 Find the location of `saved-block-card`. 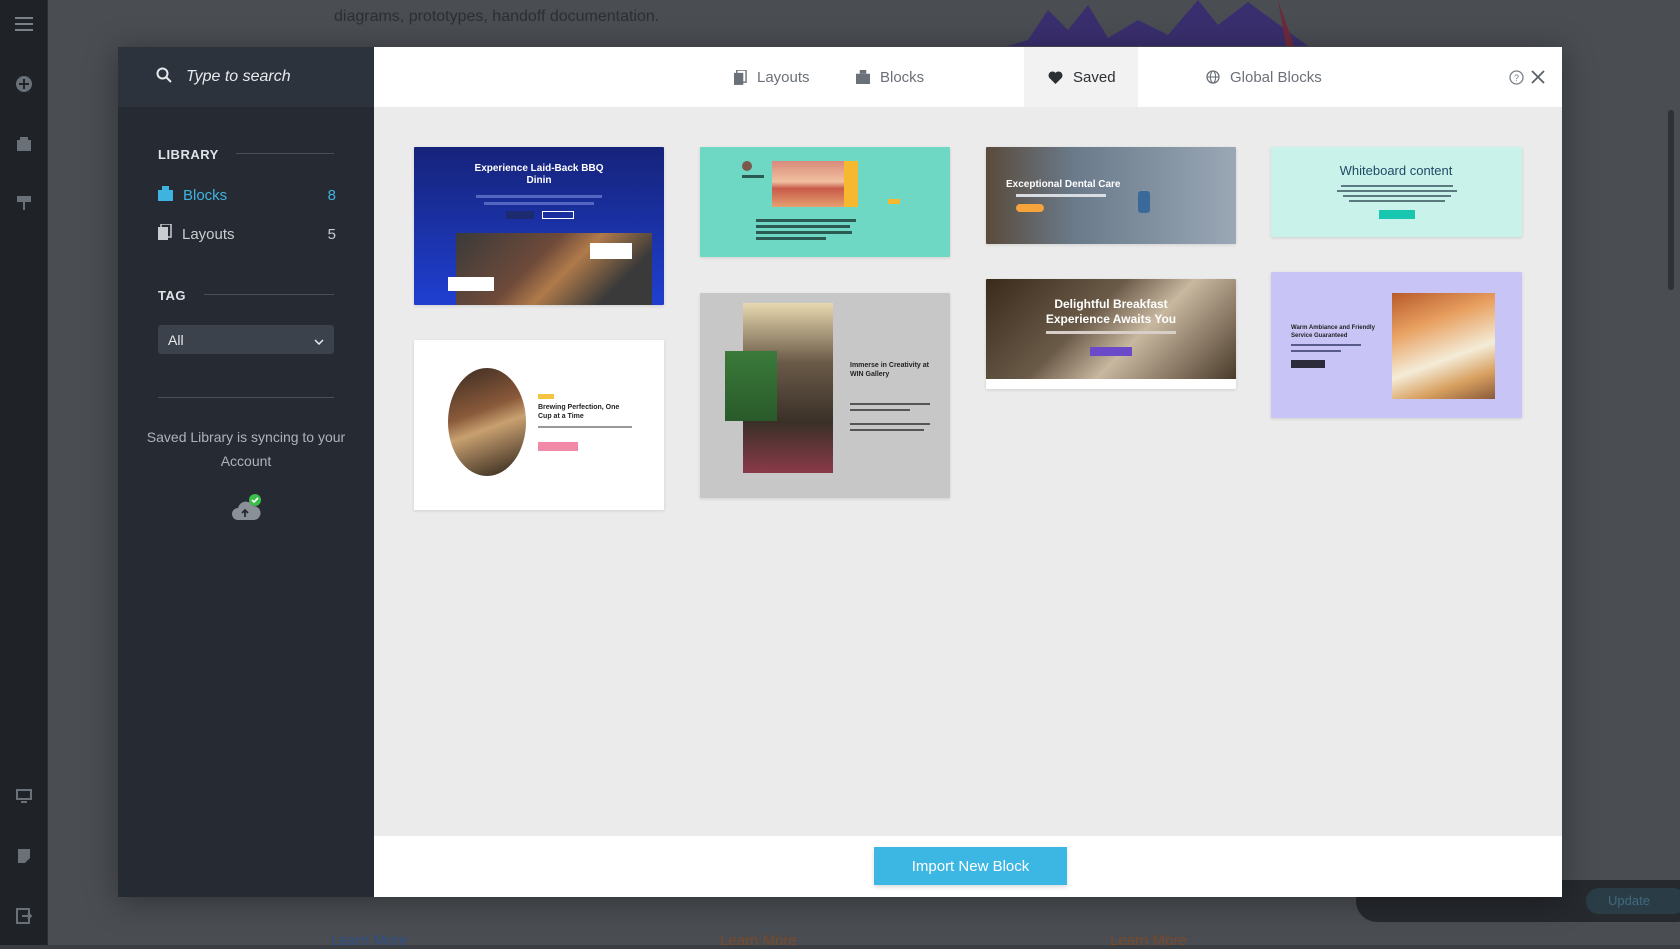

saved-block-card is located at coordinates (825, 202).